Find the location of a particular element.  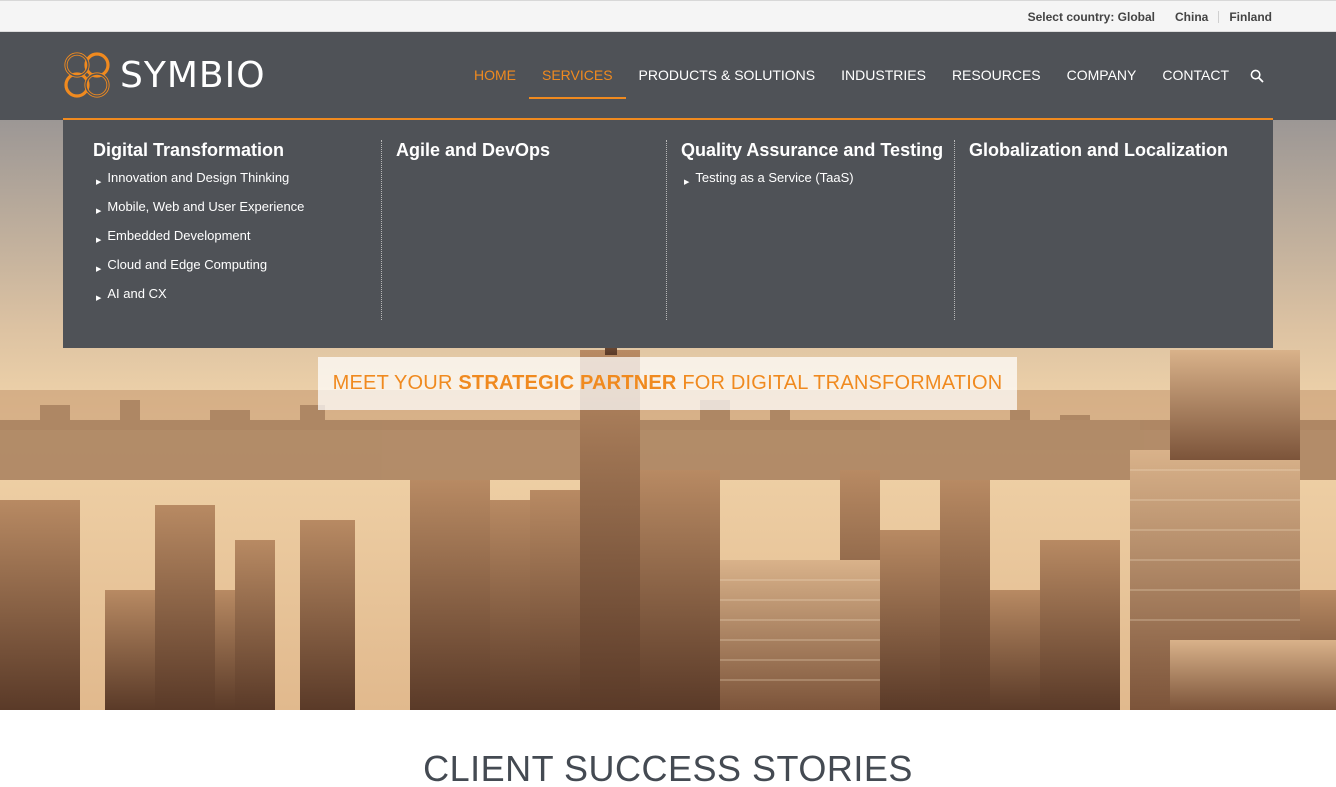

nav-services: SERVICES is located at coordinates (577, 76).